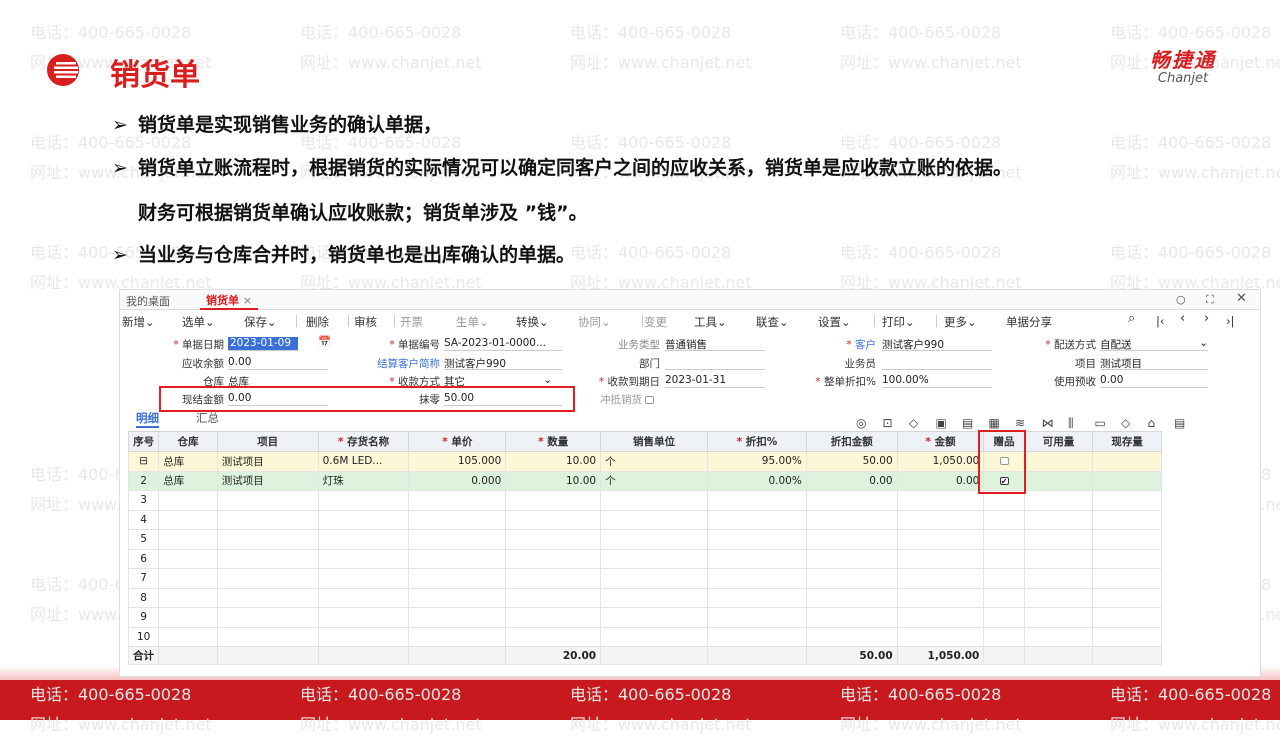 This screenshot has width=1280, height=740. I want to click on prev-record-icon: ‹, so click(1182, 318).